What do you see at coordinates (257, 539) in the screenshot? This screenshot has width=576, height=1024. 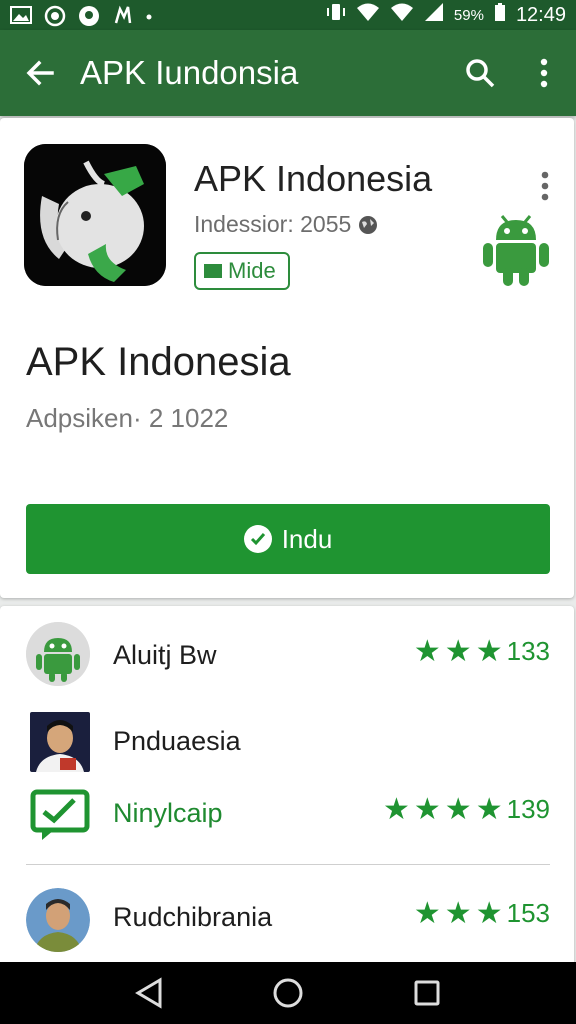 I see `check-circle-icon` at bounding box center [257, 539].